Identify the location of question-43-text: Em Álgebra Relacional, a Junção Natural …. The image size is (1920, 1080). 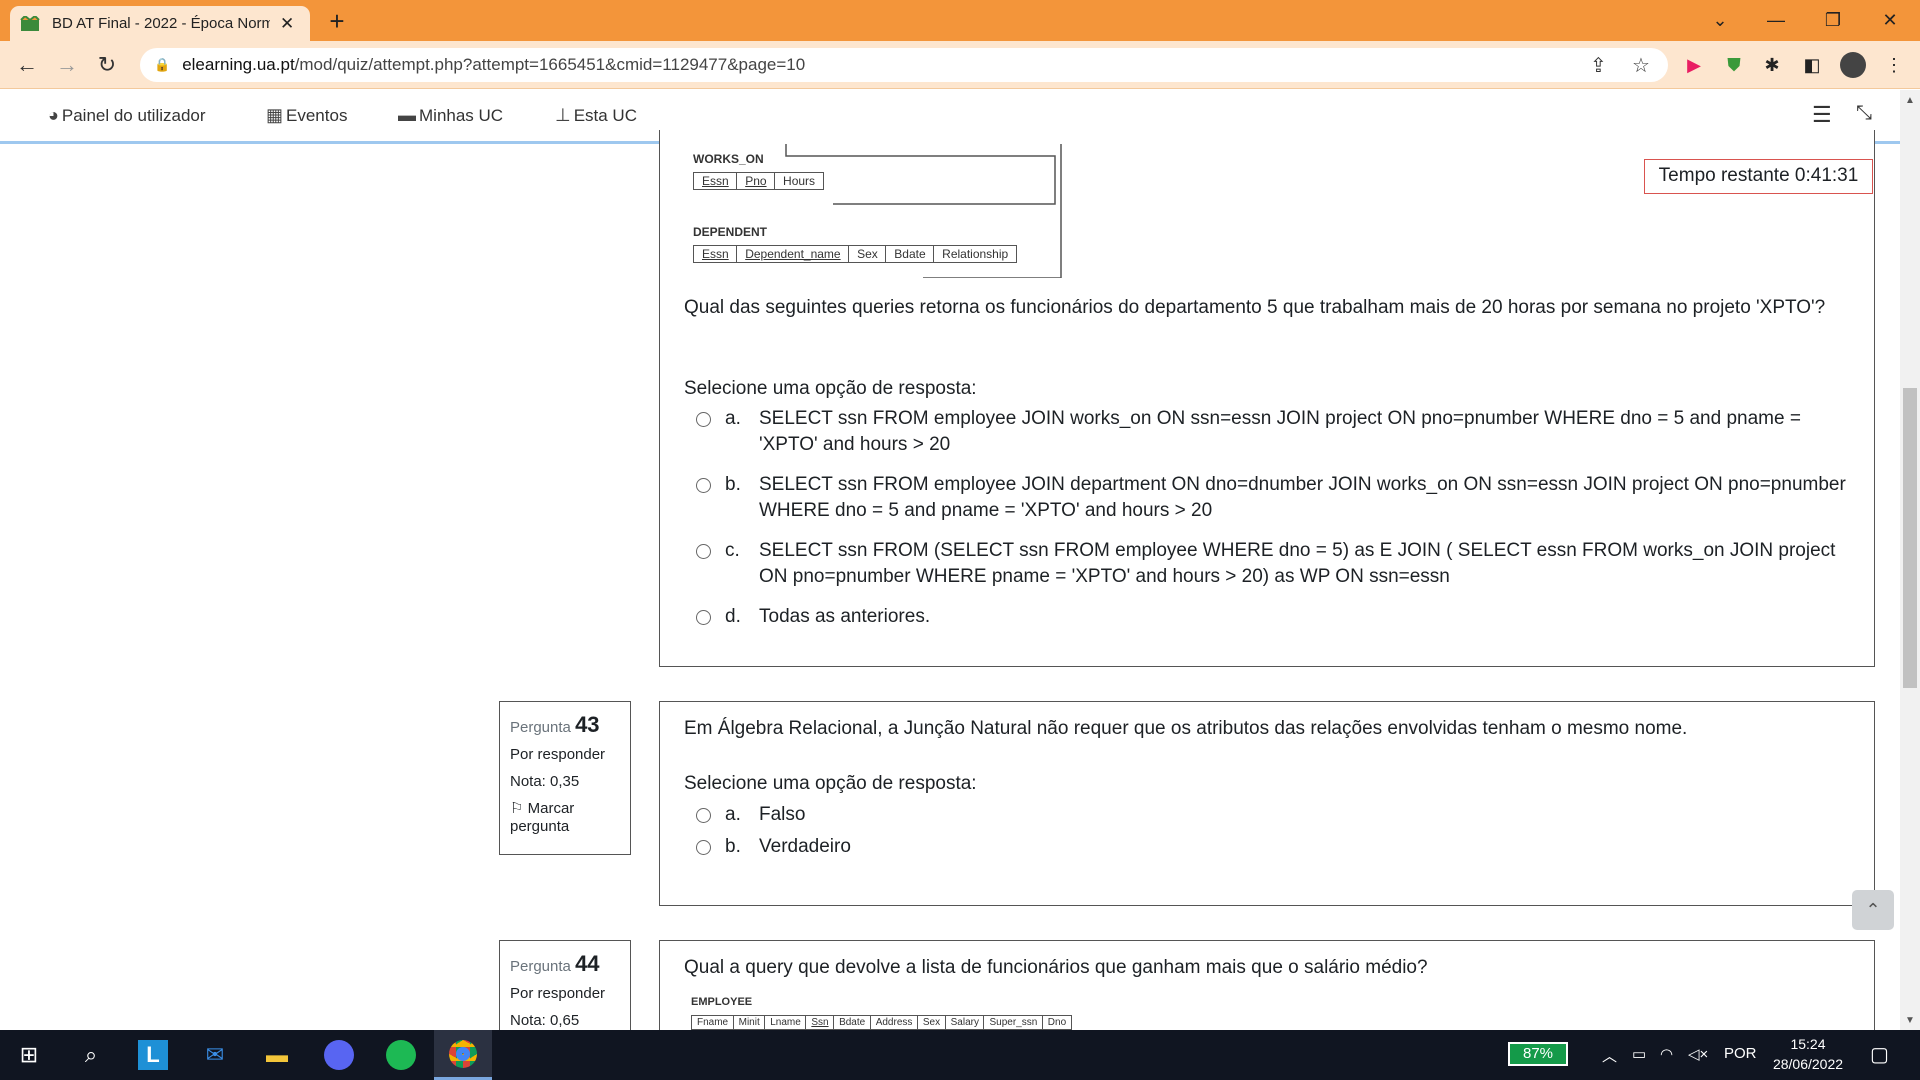
(1186, 728).